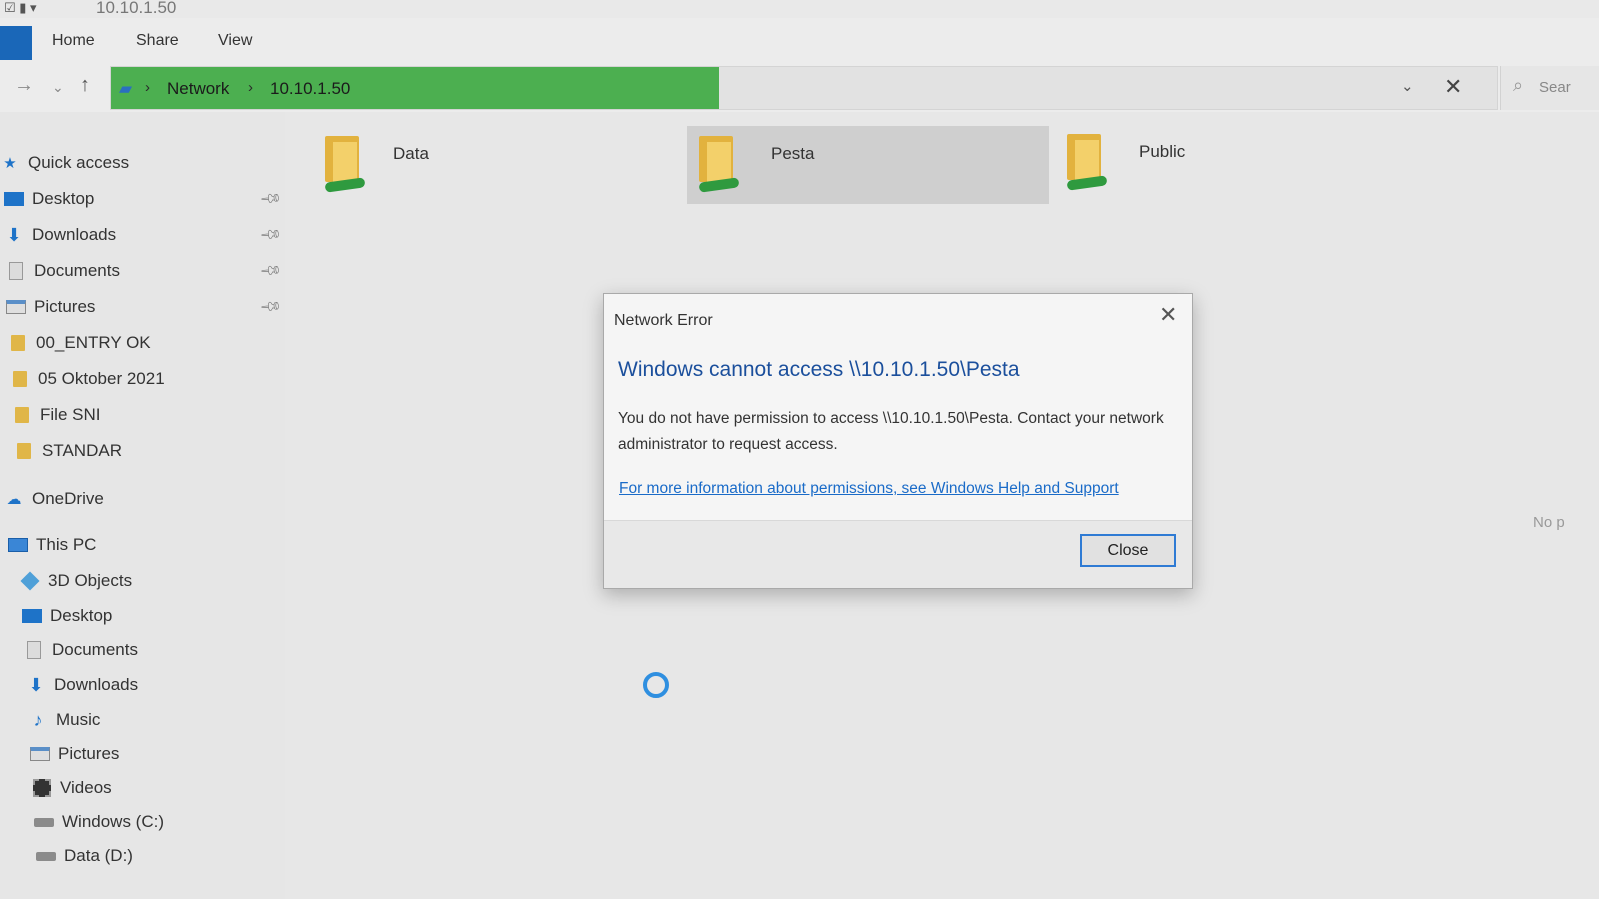 This screenshot has width=1599, height=899. I want to click on clear-address-close-icon: ✕, so click(1453, 87).